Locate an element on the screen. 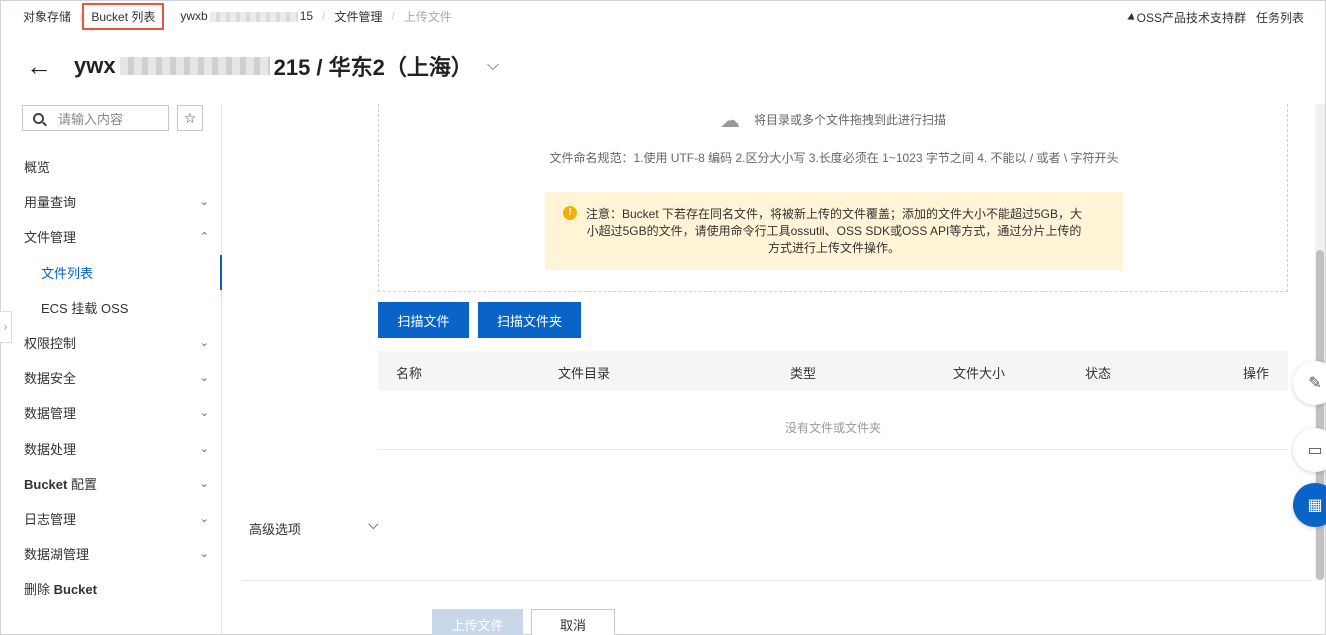 Image resolution: width=1326 pixels, height=635 pixels. column-header-directory: 文件目录 is located at coordinates (584, 373).